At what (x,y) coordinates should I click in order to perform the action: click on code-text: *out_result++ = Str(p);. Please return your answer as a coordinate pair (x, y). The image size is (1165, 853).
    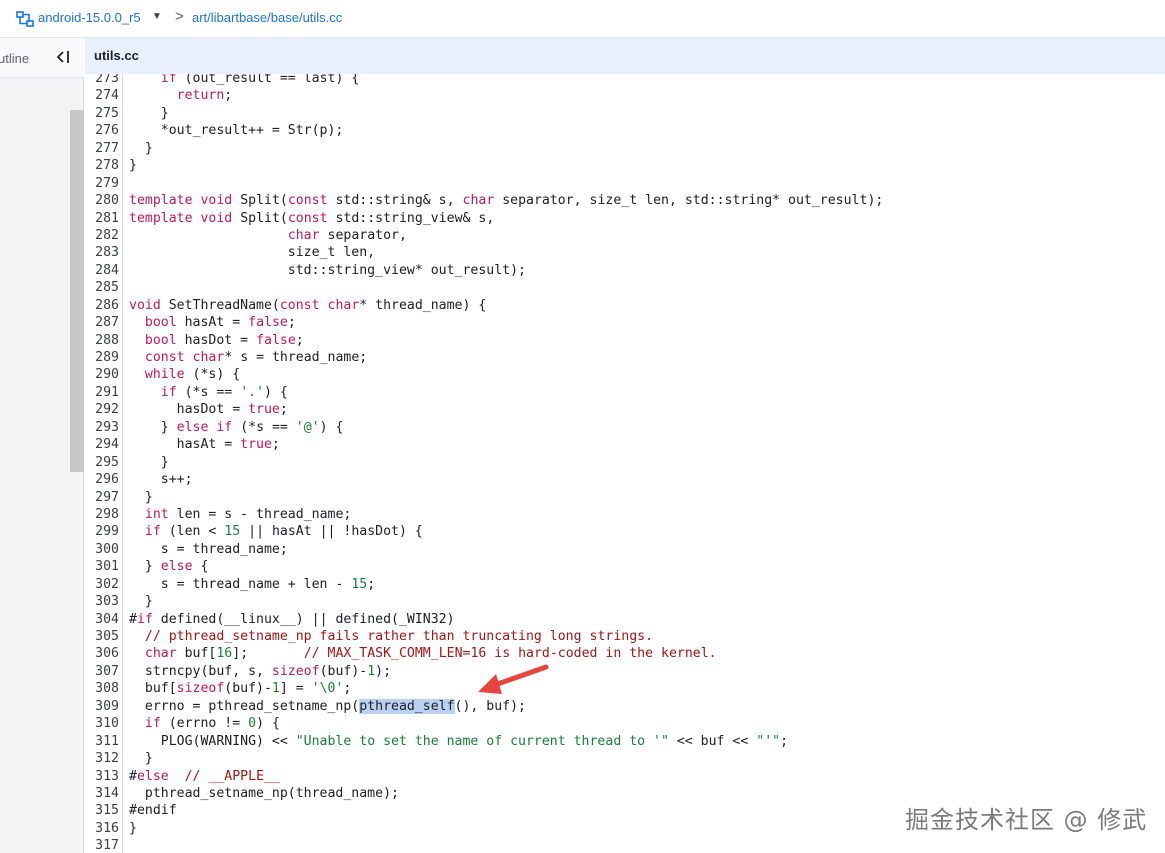
    Looking at the image, I should click on (236, 131).